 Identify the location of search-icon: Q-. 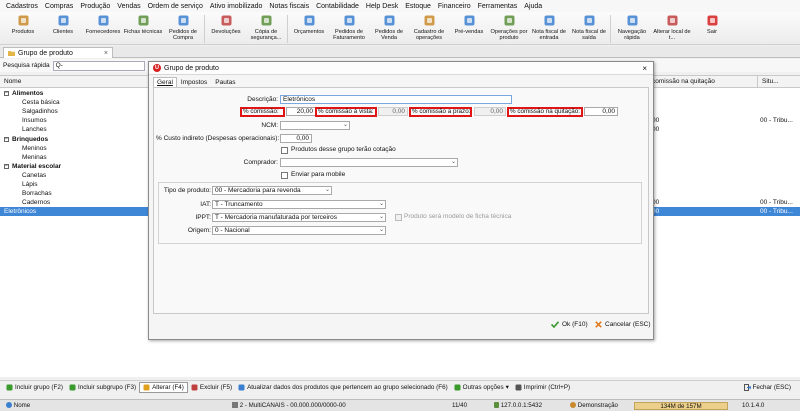
(59, 65).